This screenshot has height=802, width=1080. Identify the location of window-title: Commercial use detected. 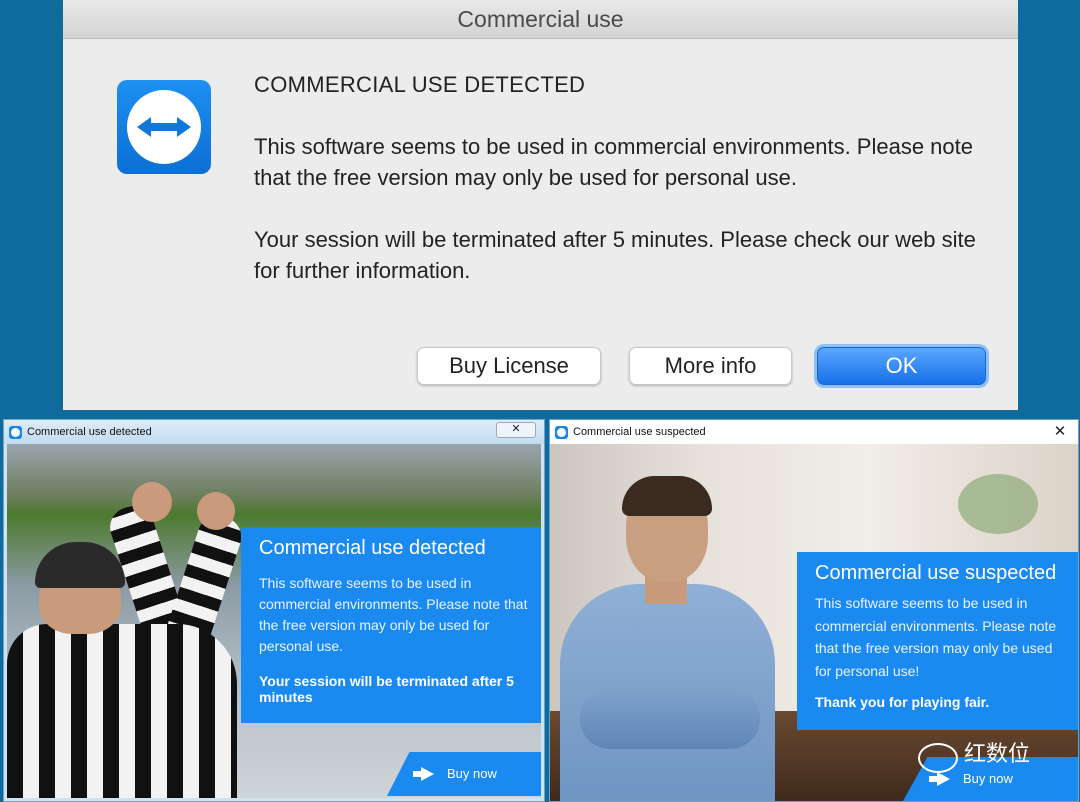
(89, 432).